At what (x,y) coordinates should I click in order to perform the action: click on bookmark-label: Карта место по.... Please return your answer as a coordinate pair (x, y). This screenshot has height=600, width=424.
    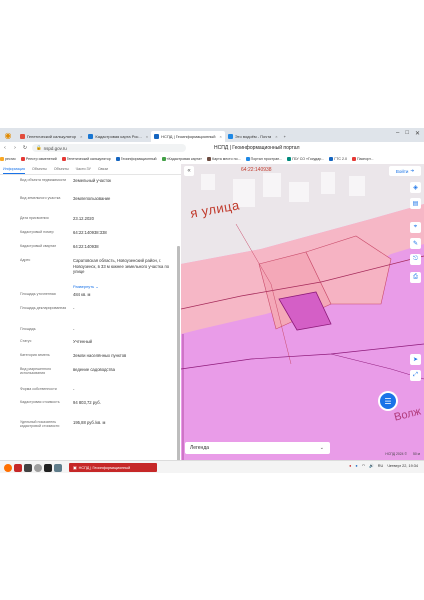
    Looking at the image, I should click on (226, 159).